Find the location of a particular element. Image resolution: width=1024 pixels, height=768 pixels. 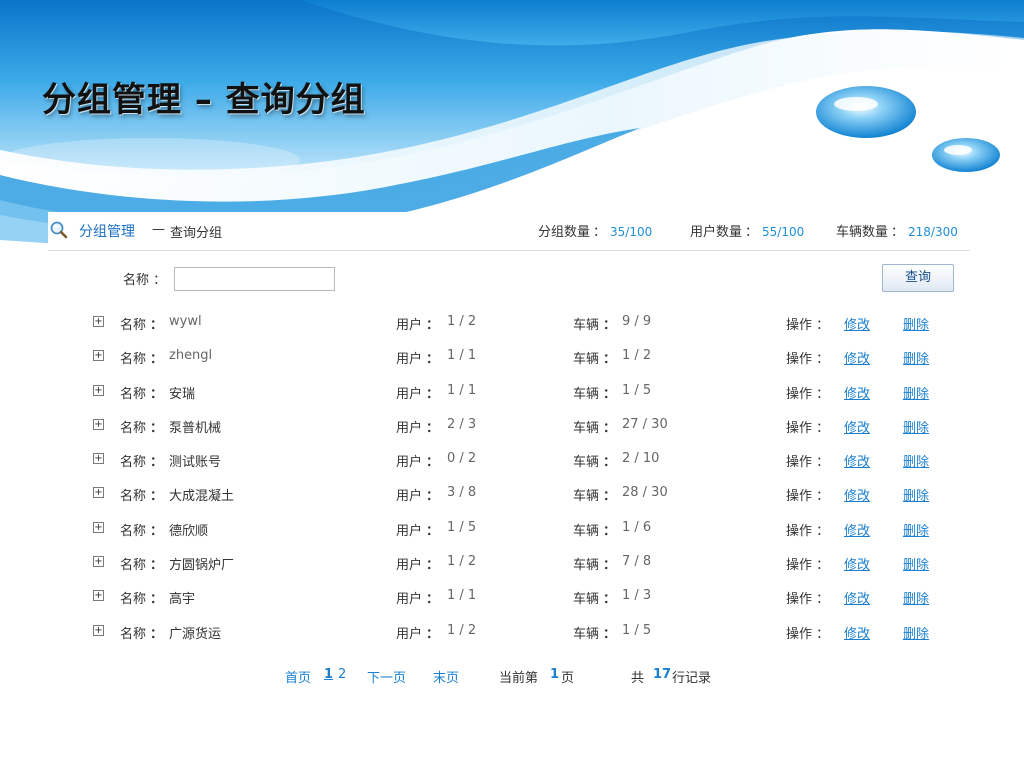

user-count-value: 55/100 is located at coordinates (783, 232).